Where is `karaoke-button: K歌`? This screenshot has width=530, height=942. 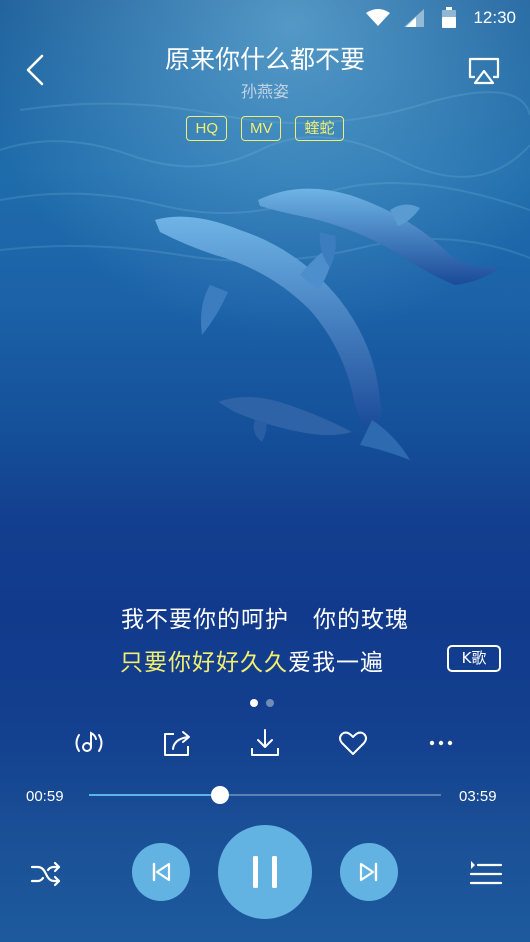
karaoke-button: K歌 is located at coordinates (474, 658).